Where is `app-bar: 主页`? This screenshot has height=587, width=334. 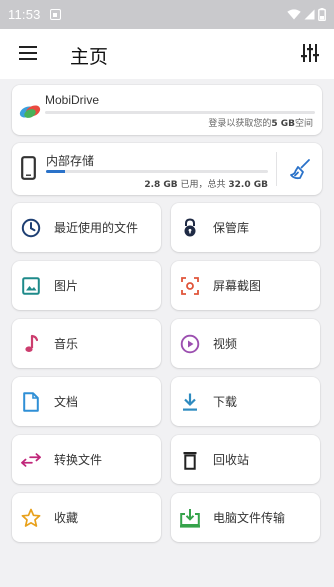
app-bar: 主页 is located at coordinates (167, 54).